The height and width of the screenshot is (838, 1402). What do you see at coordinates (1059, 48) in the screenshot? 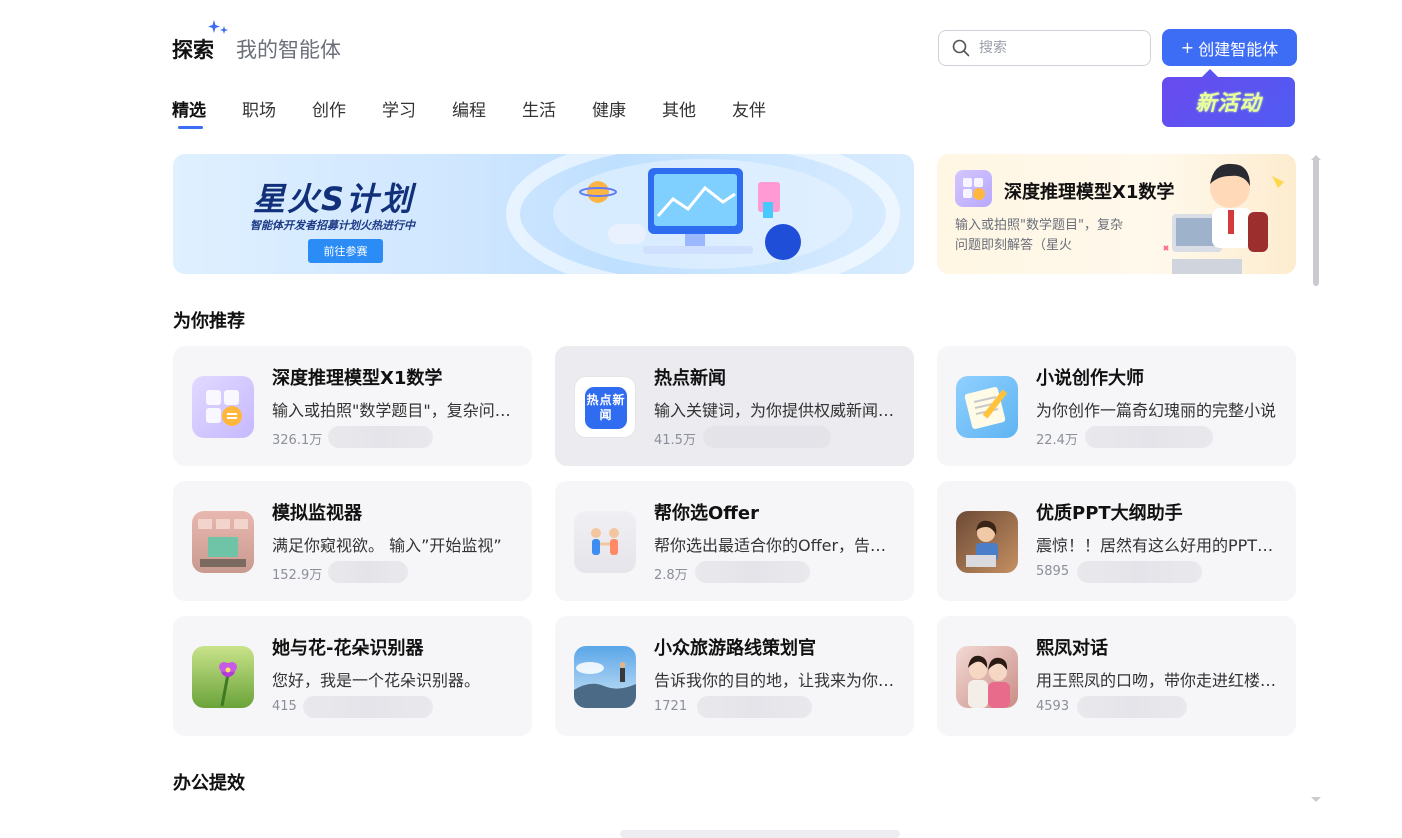
I see `search-input` at bounding box center [1059, 48].